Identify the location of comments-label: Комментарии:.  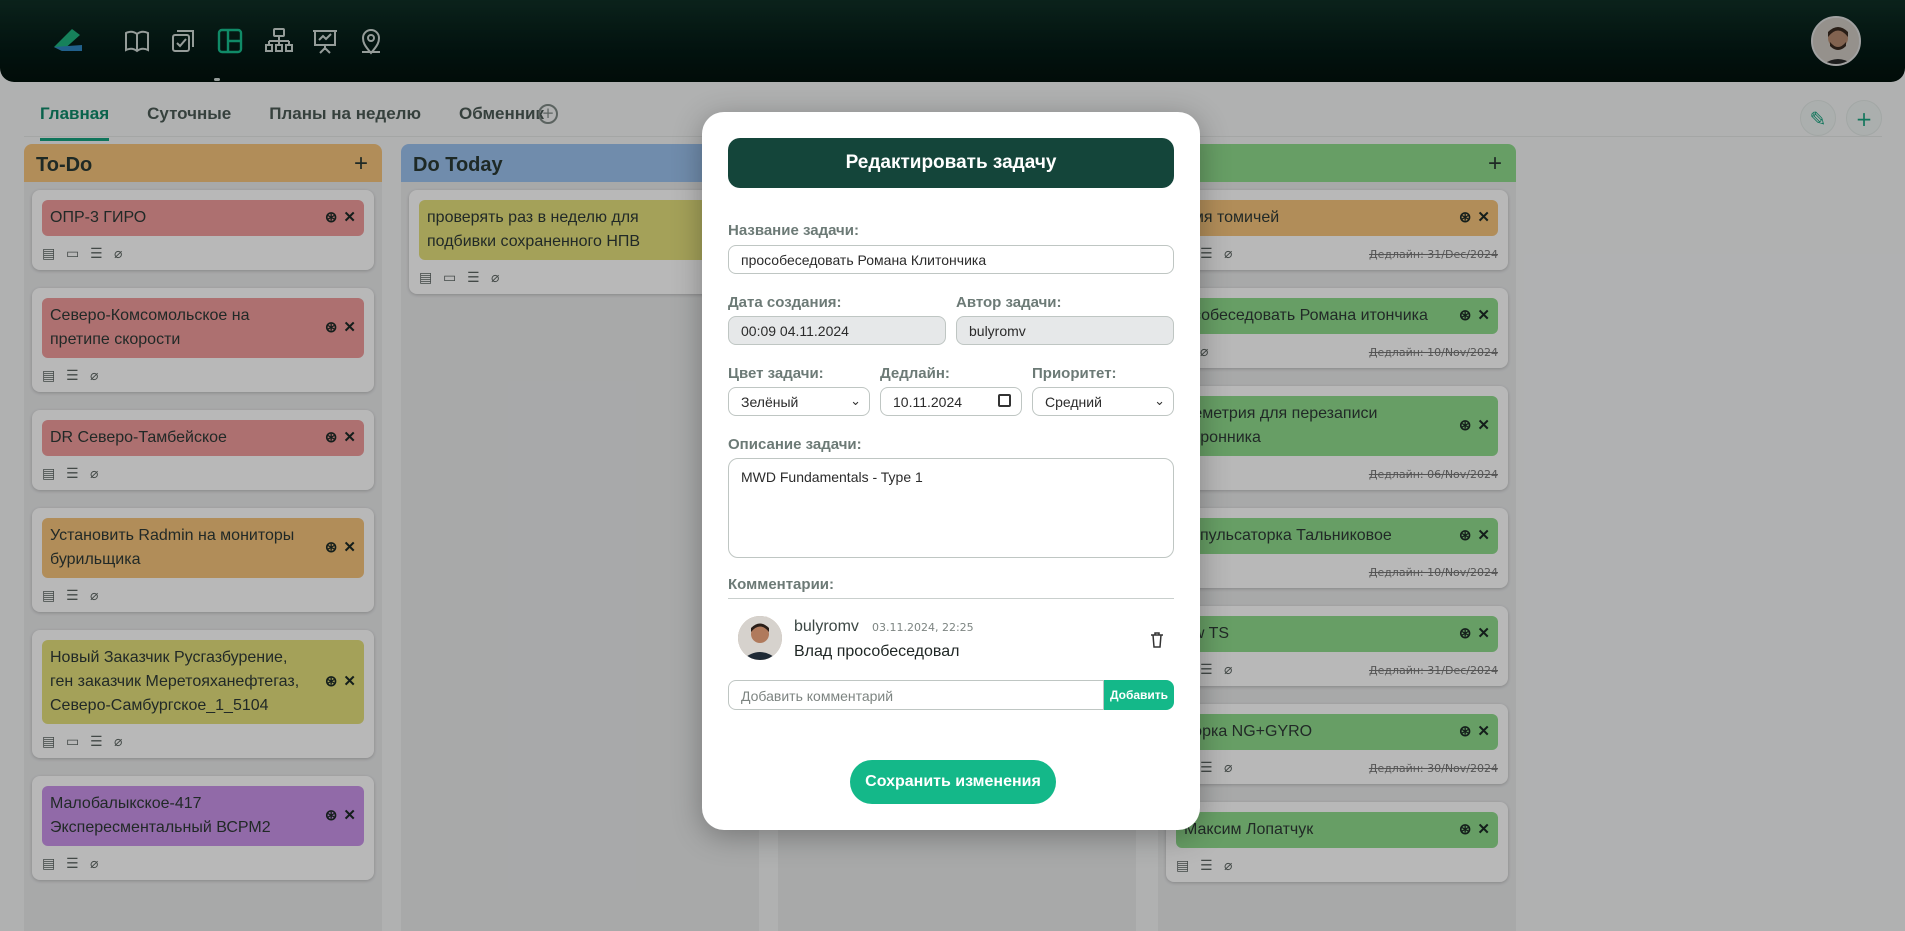
(781, 584).